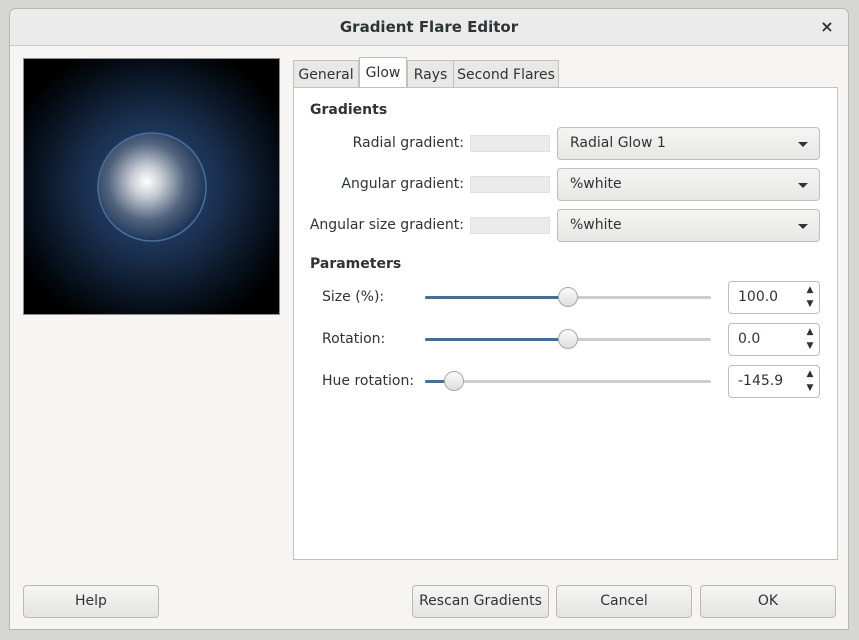 Image resolution: width=859 pixels, height=640 pixels. I want to click on rotation-label: Rotation:, so click(354, 339).